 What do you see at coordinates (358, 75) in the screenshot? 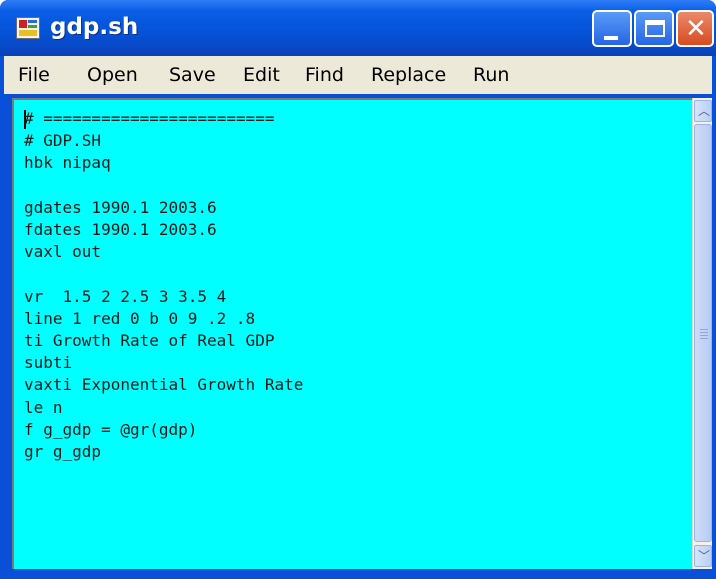
I see `menu-bar: File Open Save Edit Find Replace Run` at bounding box center [358, 75].